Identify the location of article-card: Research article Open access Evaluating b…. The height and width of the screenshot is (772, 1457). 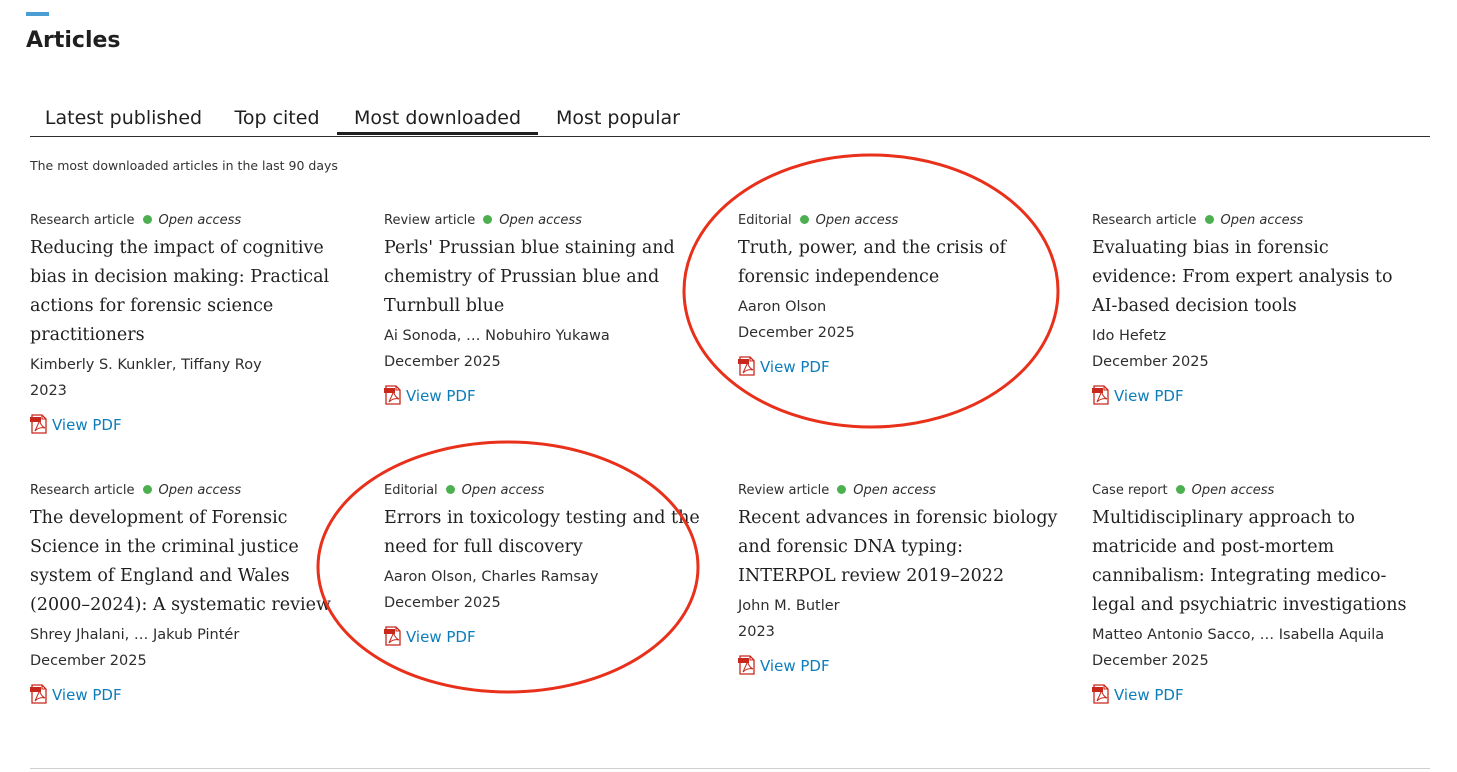
(1257, 308).